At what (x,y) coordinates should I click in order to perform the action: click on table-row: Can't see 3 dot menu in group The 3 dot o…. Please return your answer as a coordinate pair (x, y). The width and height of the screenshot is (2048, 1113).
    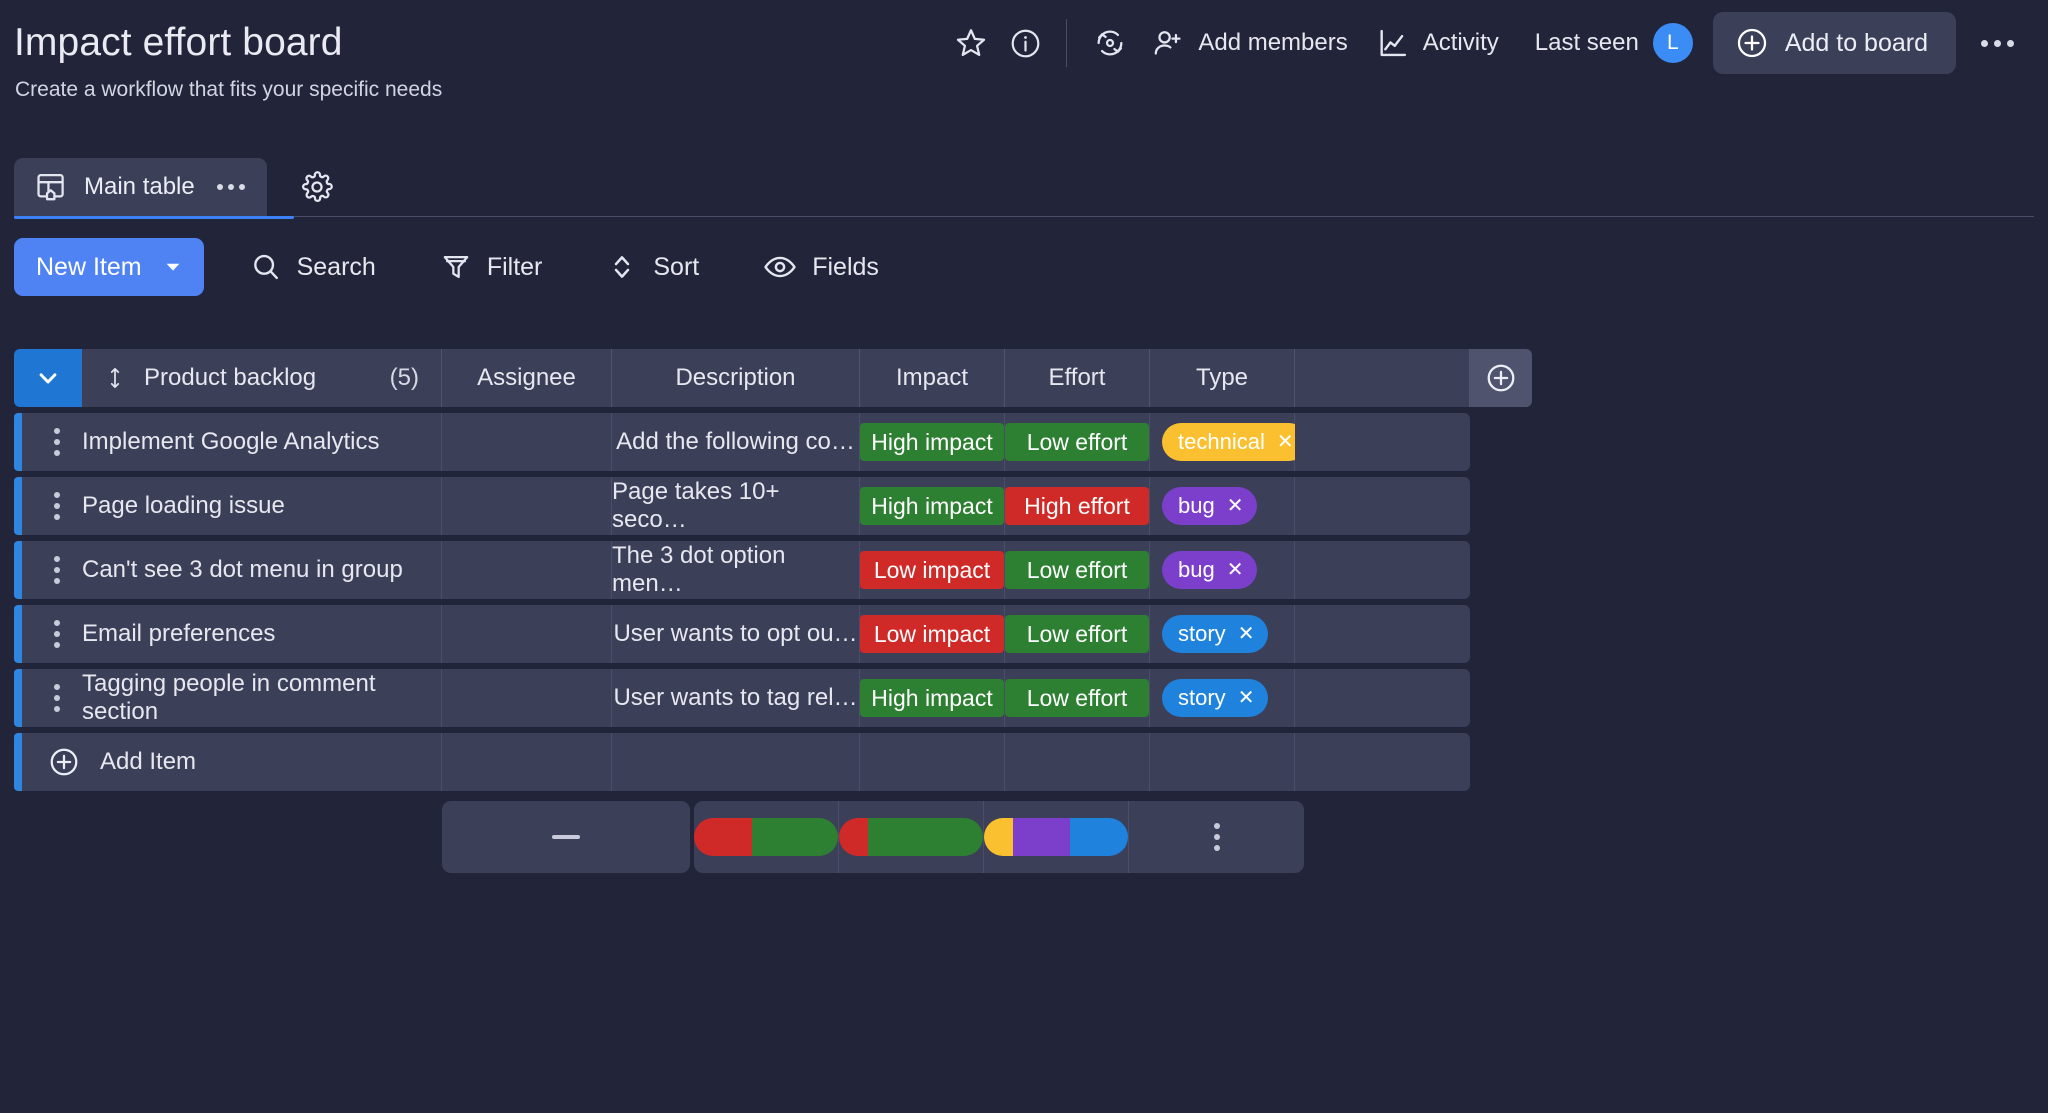
    Looking at the image, I should click on (1024, 570).